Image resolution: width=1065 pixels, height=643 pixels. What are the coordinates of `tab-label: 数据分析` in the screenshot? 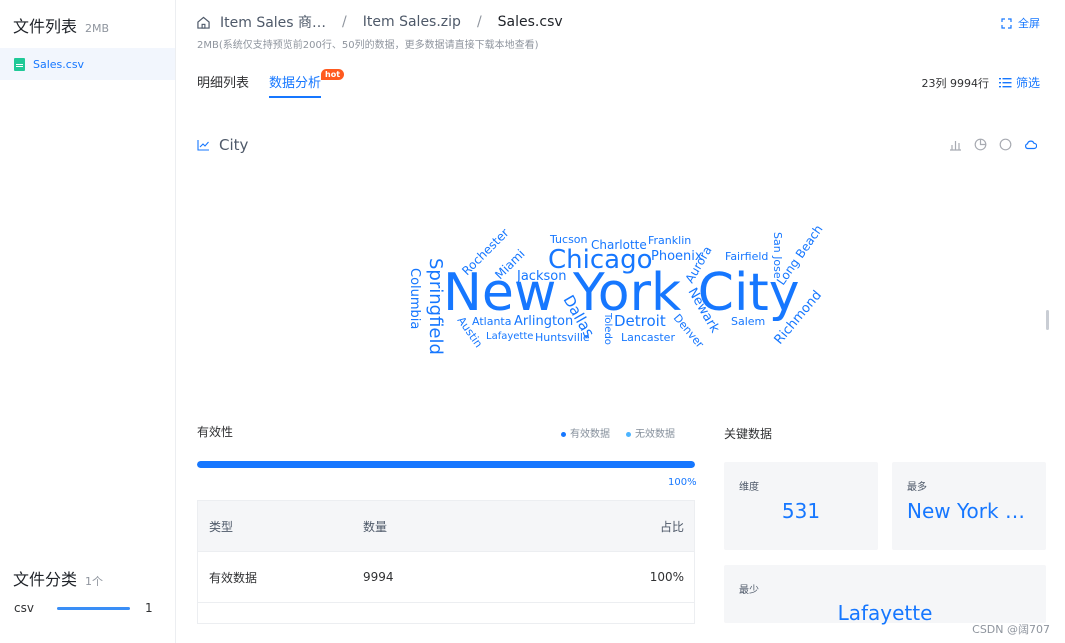 It's located at (295, 83).